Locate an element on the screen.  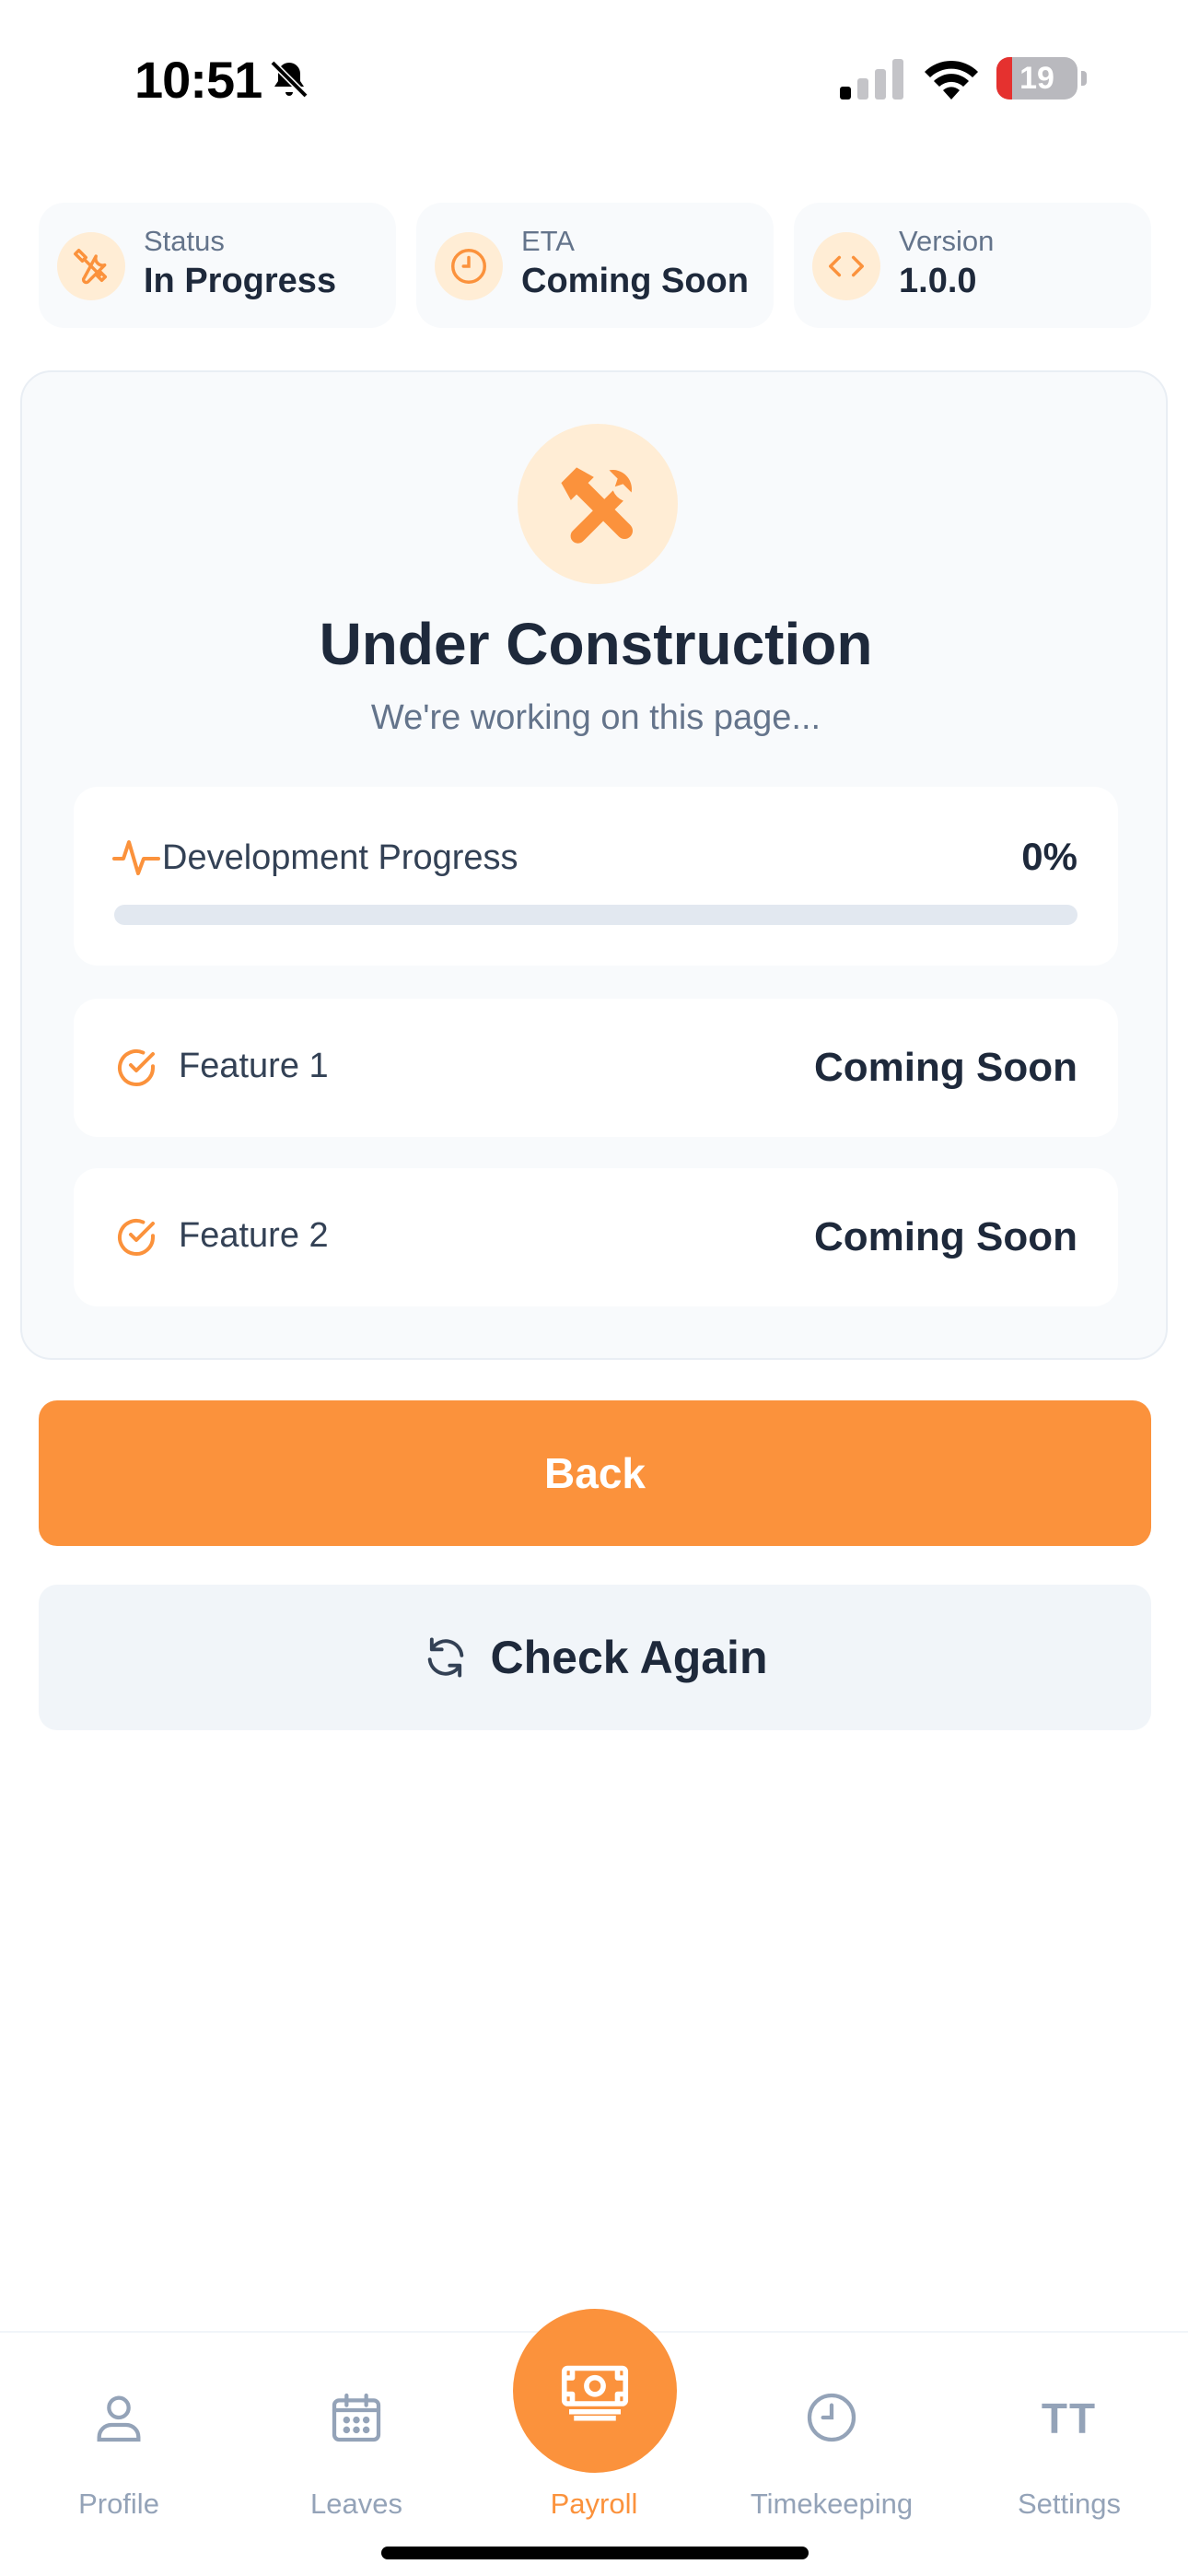
info-label: Version is located at coordinates (947, 241).